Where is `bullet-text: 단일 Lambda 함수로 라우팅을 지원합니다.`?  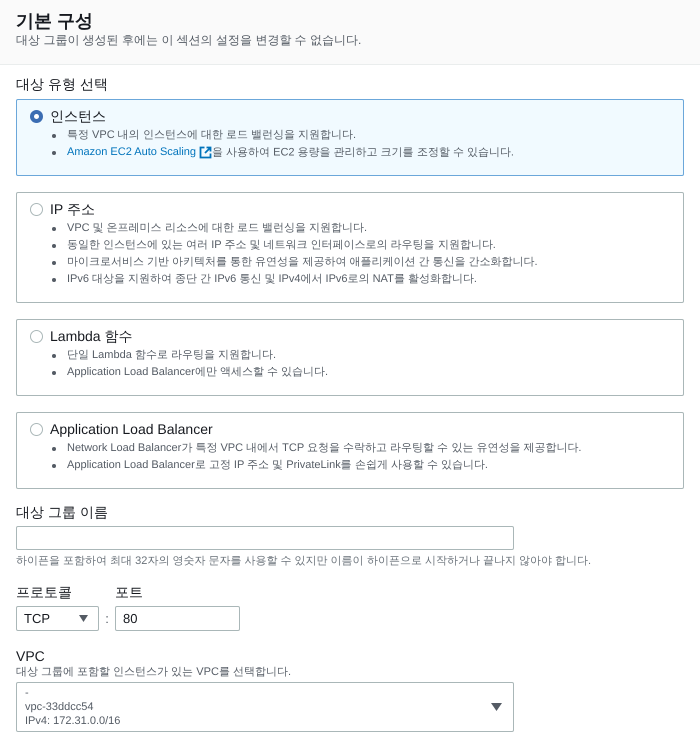
bullet-text: 단일 Lambda 함수로 라우팅을 지원합니다. is located at coordinates (171, 356).